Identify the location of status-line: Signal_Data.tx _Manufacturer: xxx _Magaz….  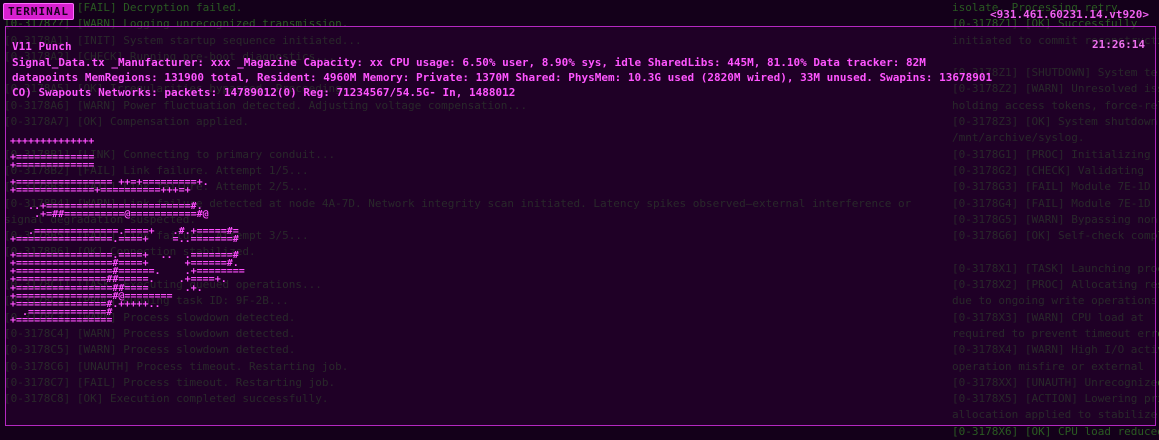
(469, 62).